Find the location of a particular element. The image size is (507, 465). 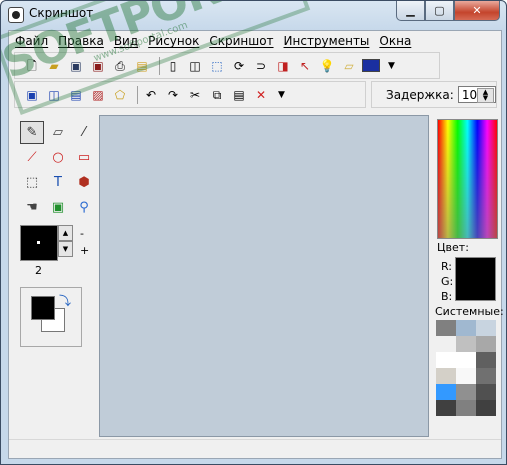

menu-windows: Окна is located at coordinates (395, 41).